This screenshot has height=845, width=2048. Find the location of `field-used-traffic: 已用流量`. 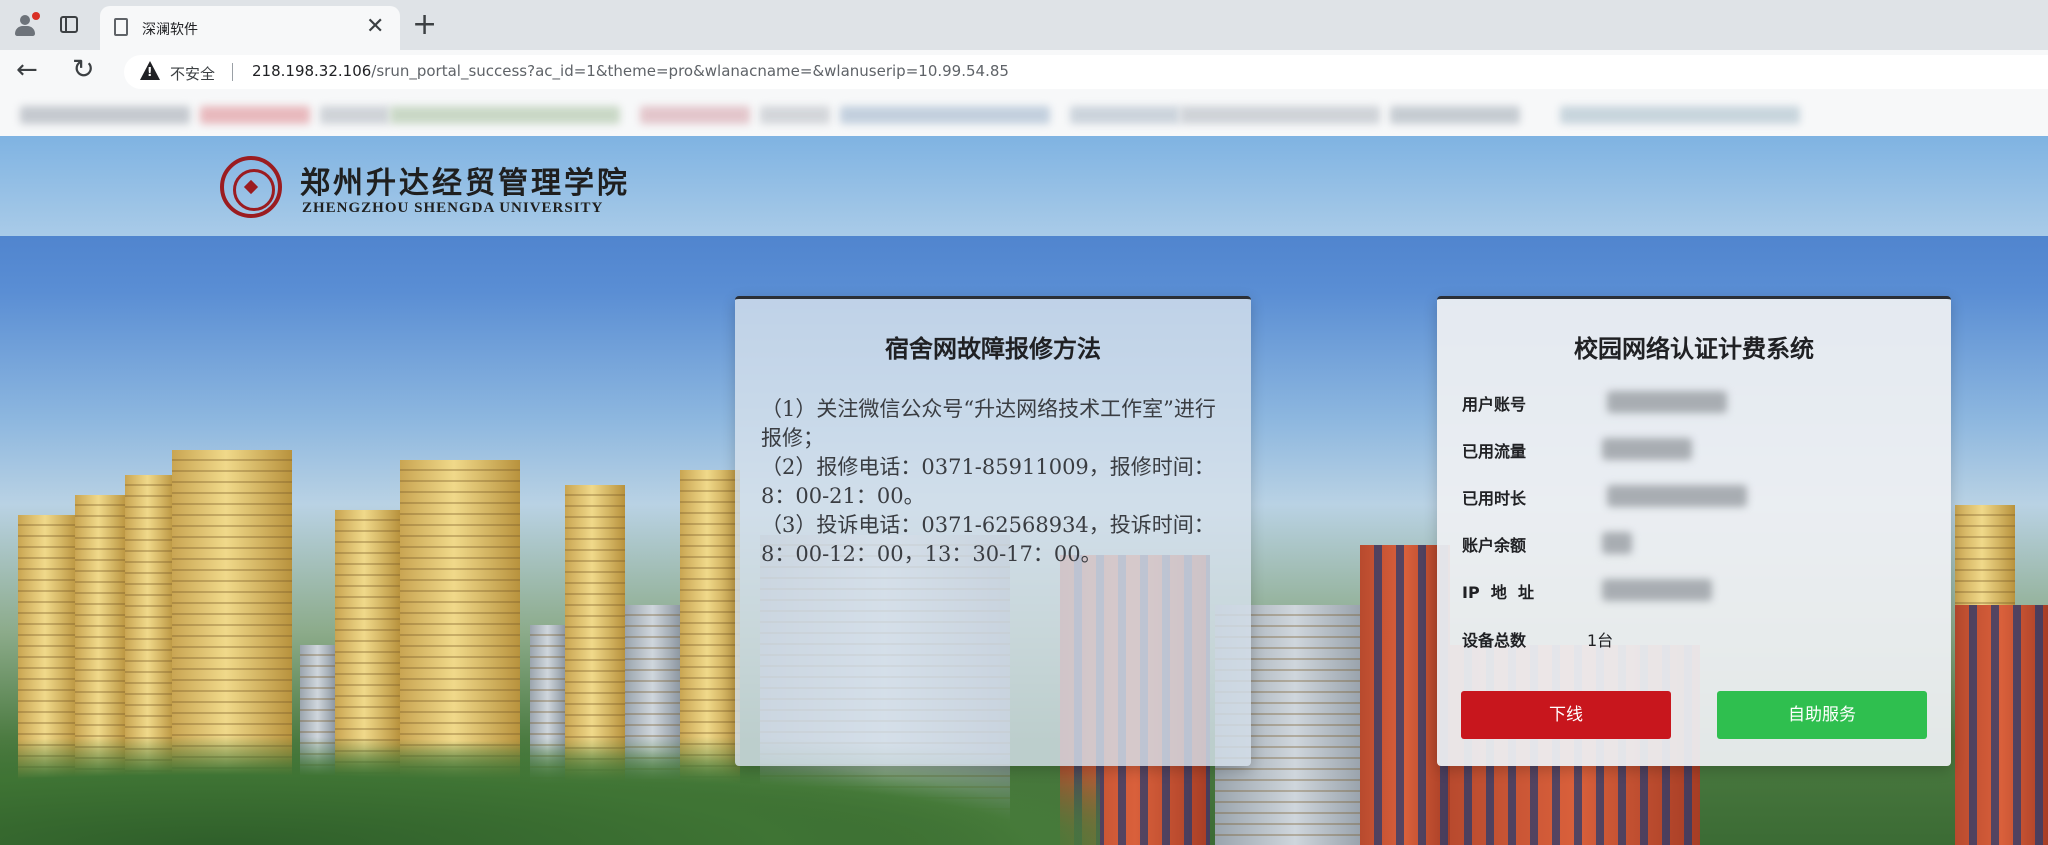

field-used-traffic: 已用流量 is located at coordinates (1692, 449).